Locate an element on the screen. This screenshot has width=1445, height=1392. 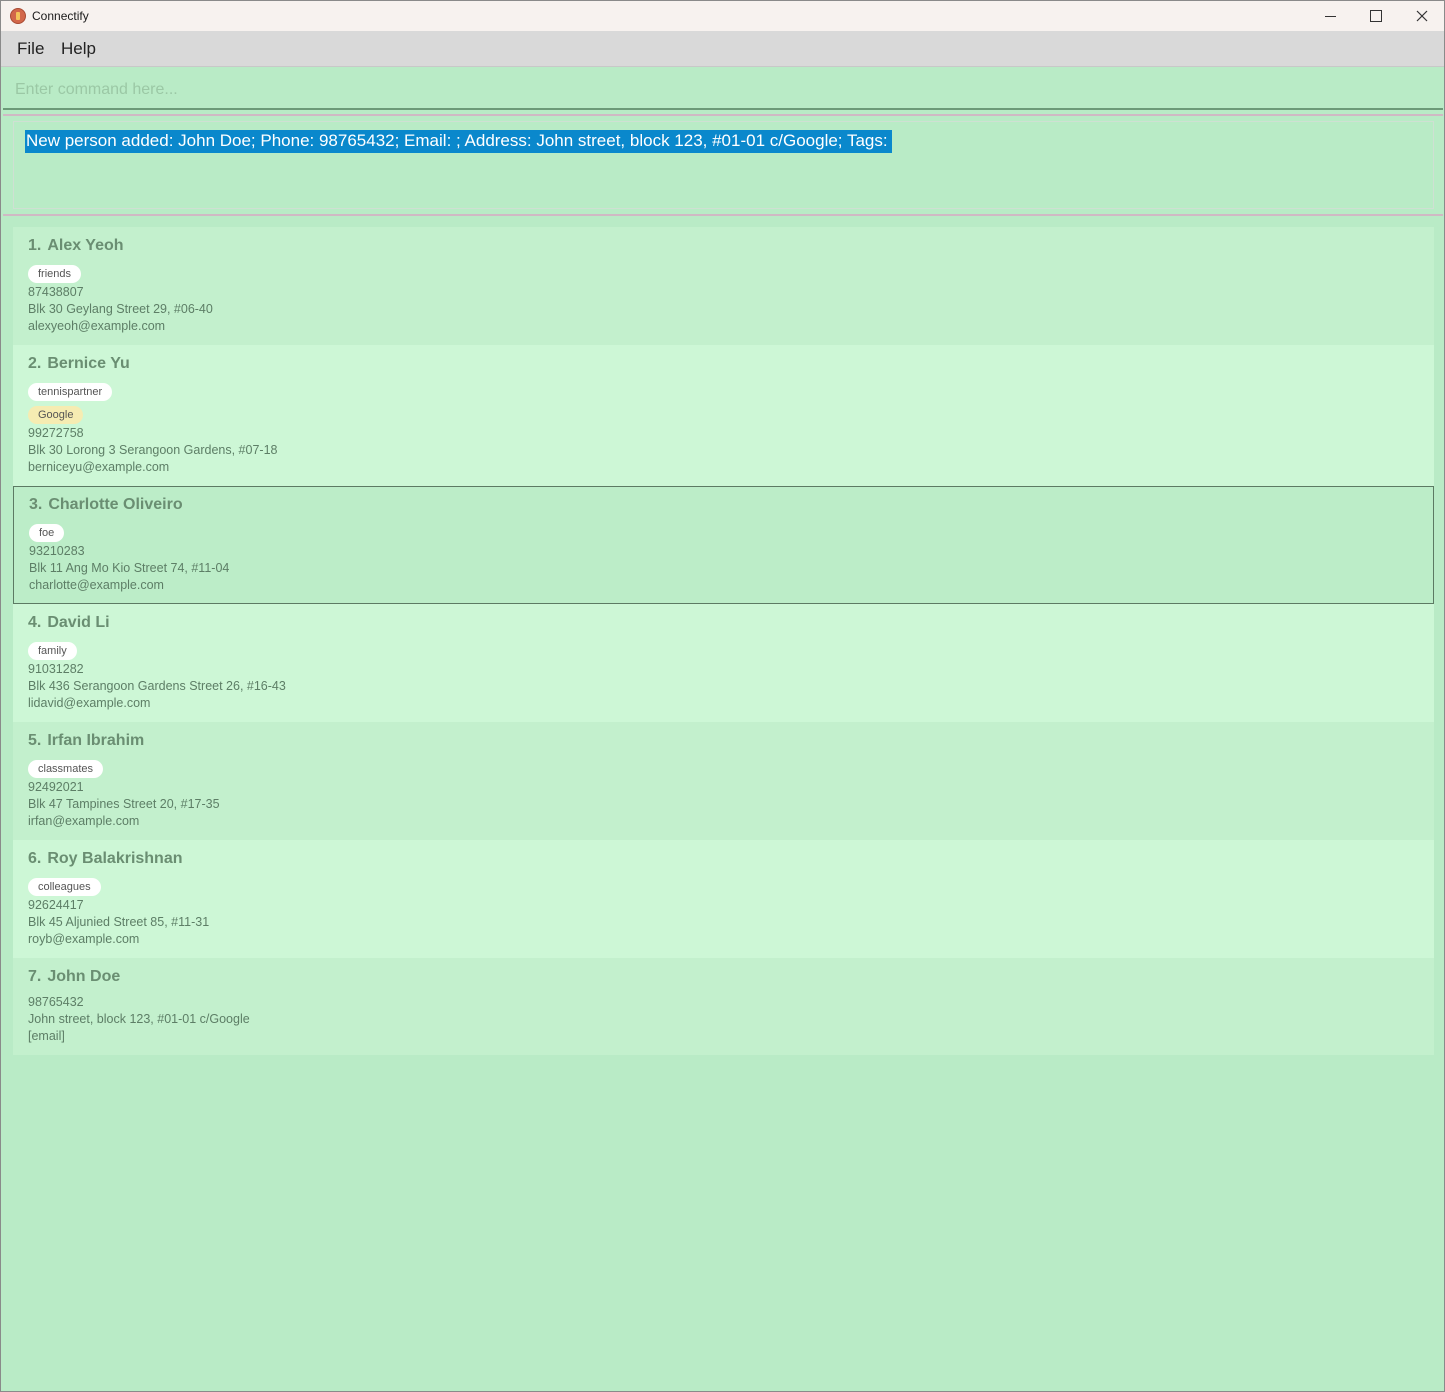
person-header: 4. David Li is located at coordinates (723, 623).